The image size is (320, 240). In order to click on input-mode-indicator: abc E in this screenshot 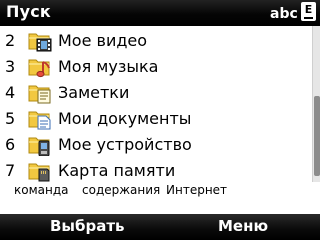, I will do `click(294, 13)`.